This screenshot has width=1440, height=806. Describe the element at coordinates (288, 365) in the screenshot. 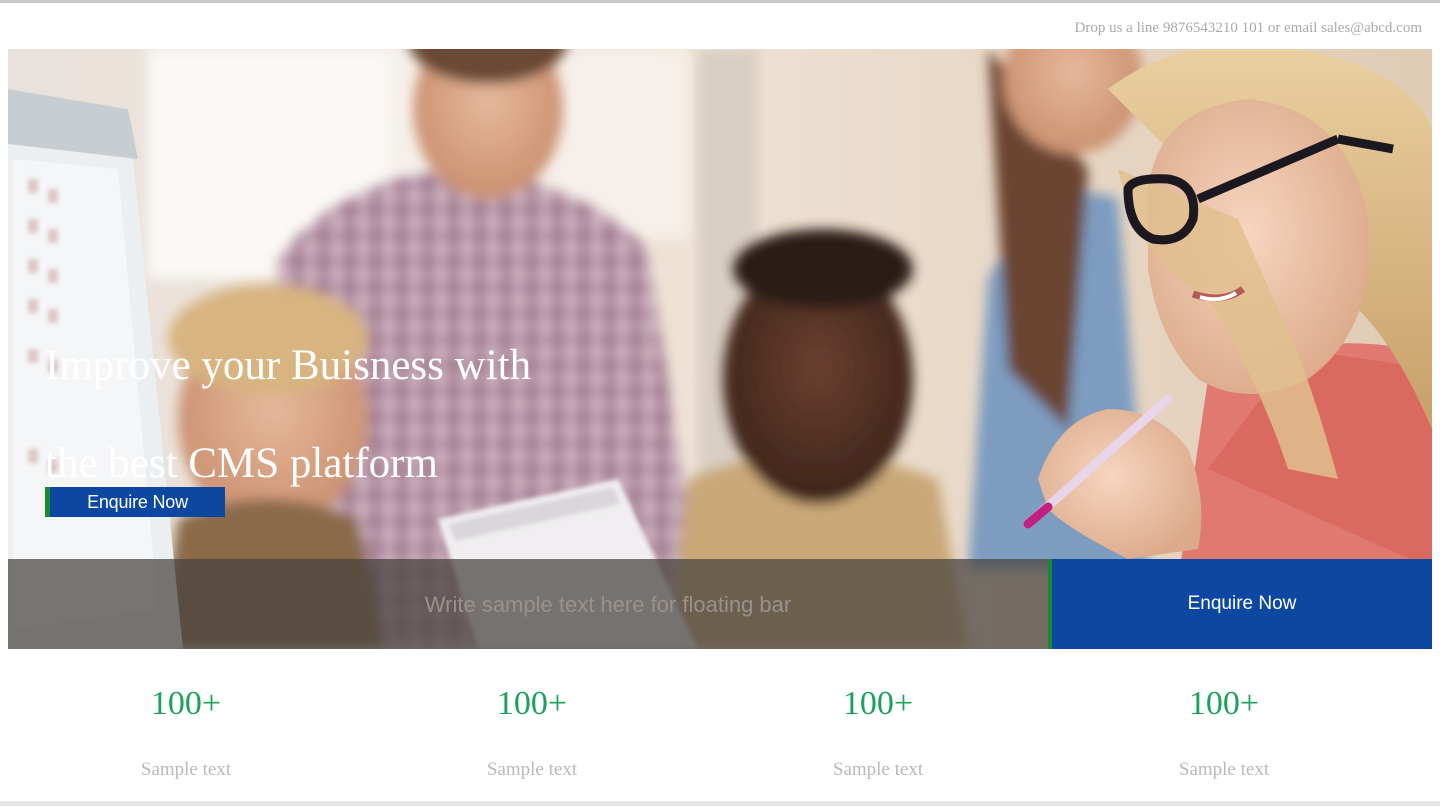

I see `hero-title-line-1: Improve your Buisness with` at that location.